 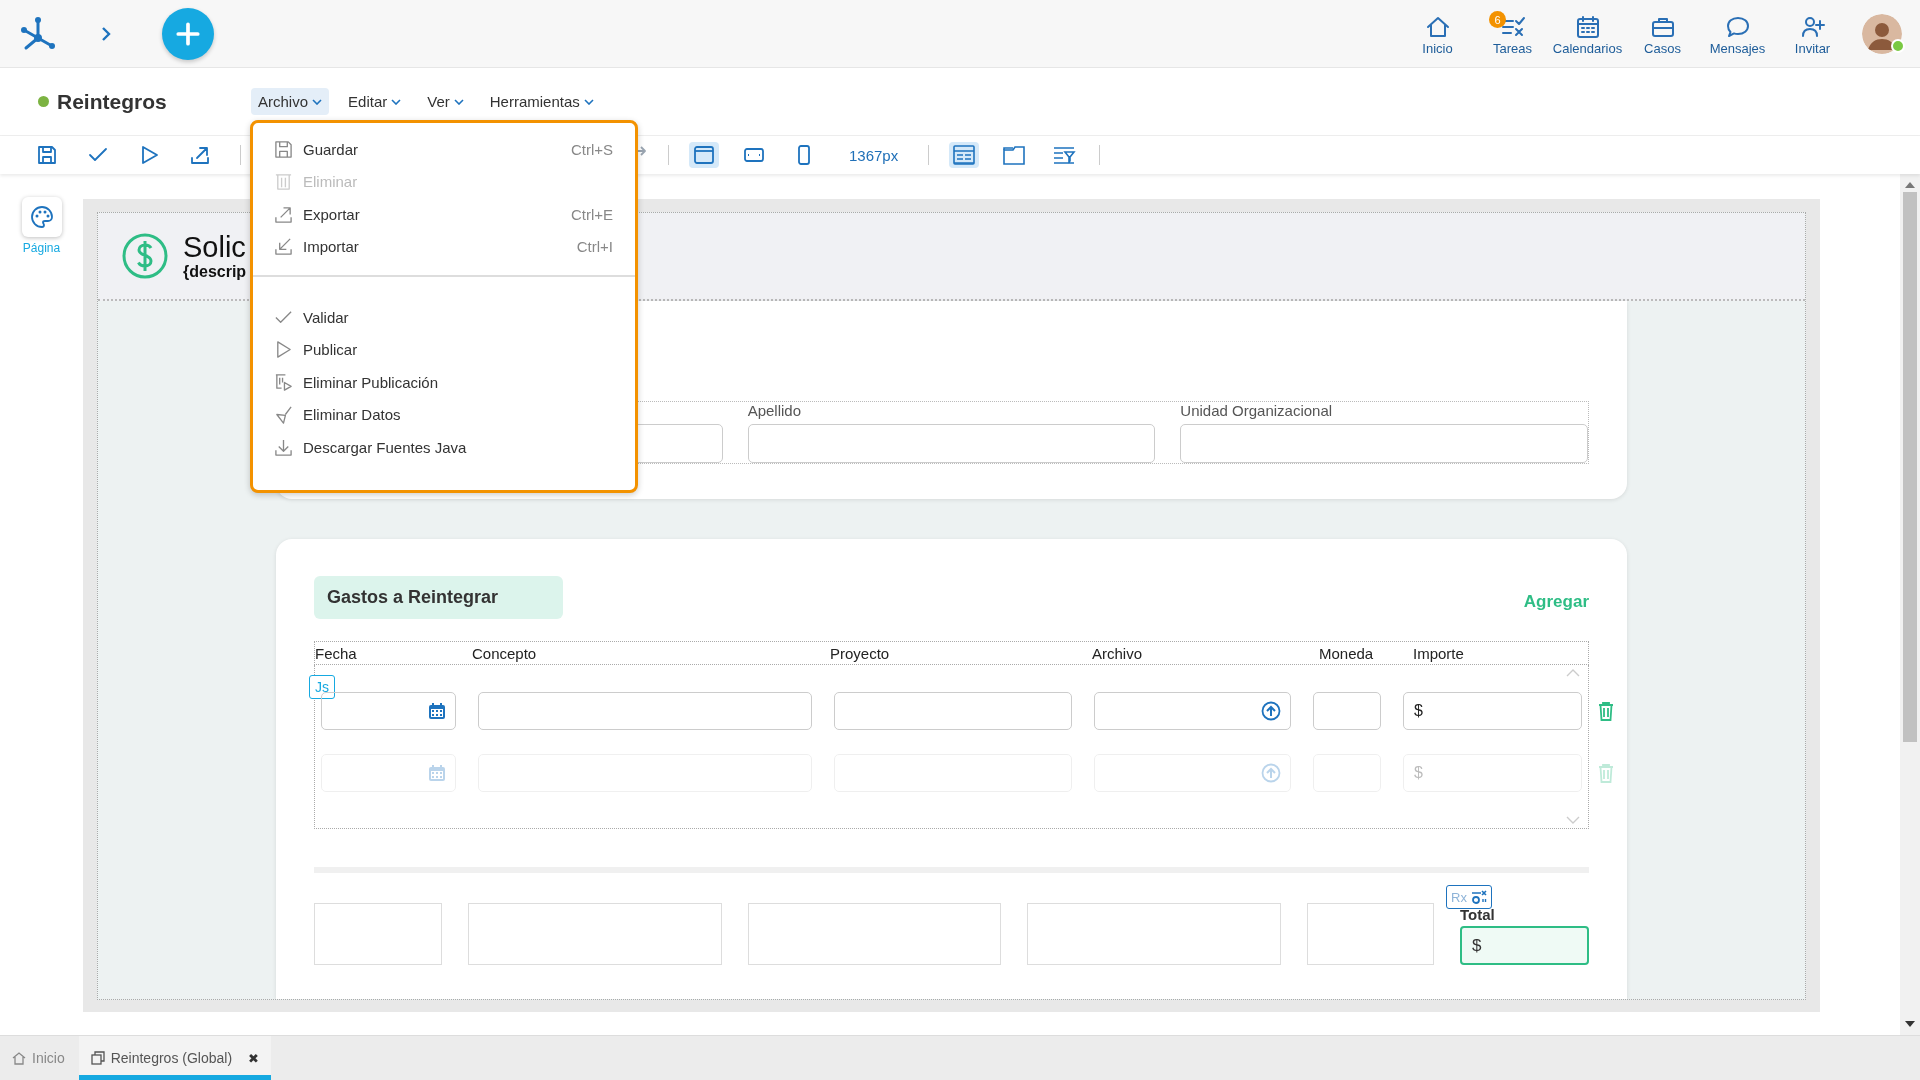 What do you see at coordinates (1064, 155) in the screenshot?
I see `filter-icon` at bounding box center [1064, 155].